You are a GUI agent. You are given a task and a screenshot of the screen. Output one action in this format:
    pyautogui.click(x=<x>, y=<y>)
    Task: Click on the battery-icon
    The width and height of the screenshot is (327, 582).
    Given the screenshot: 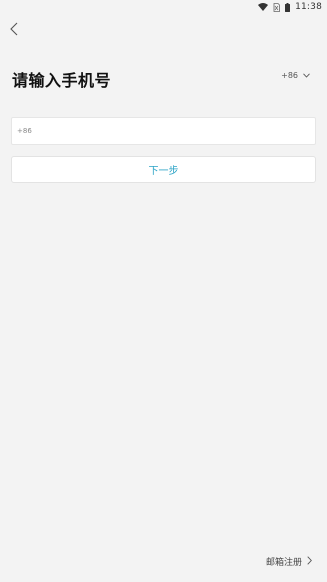 What is the action you would take?
    pyautogui.click(x=288, y=7)
    